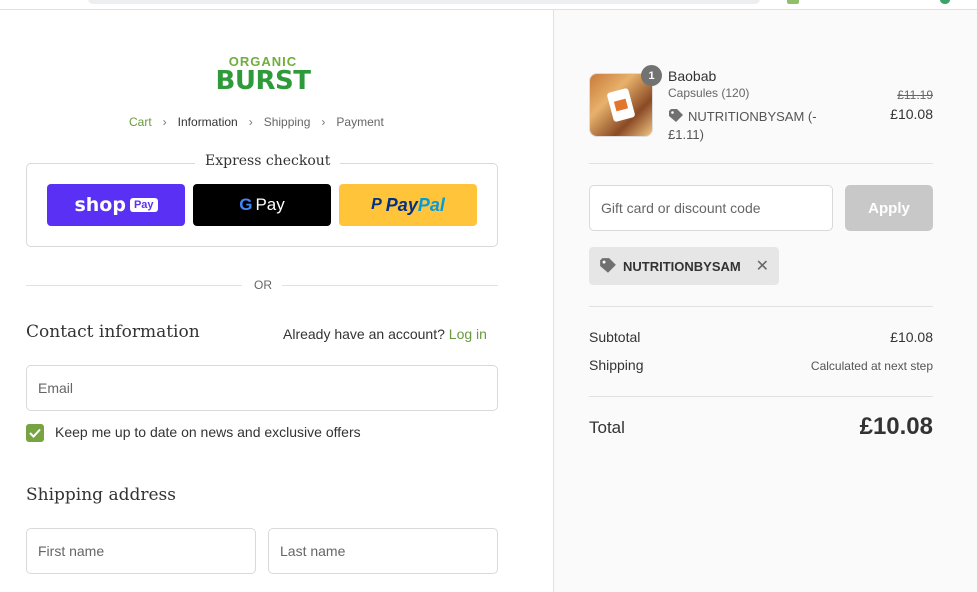  What do you see at coordinates (621, 105) in the screenshot?
I see `product-bottle-image` at bounding box center [621, 105].